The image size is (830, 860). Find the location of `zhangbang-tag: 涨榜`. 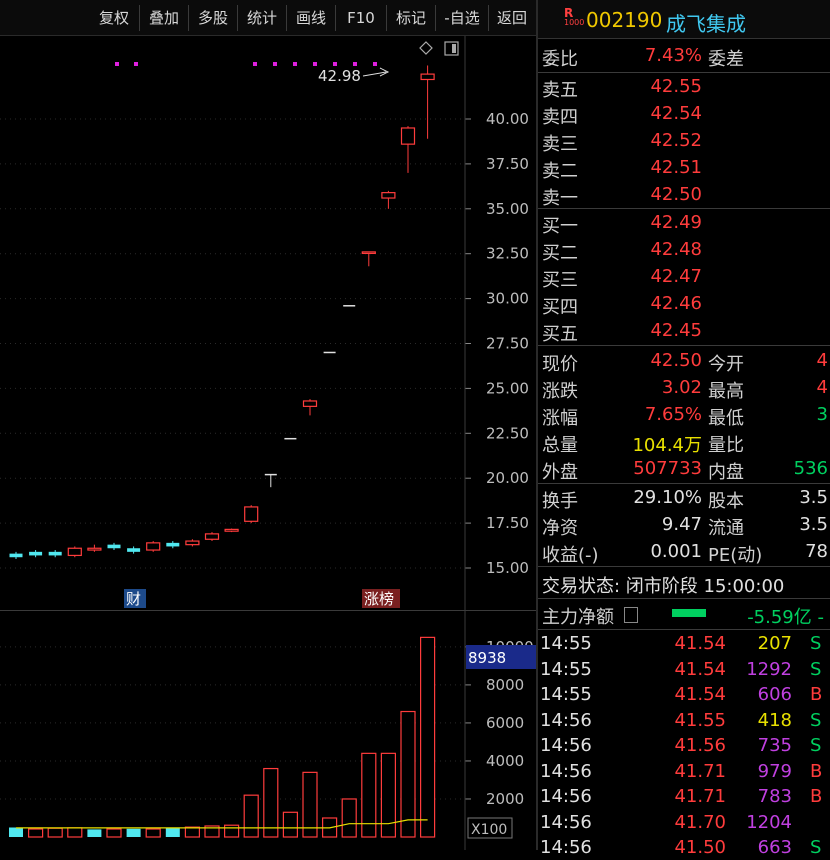

zhangbang-tag: 涨榜 is located at coordinates (381, 598).